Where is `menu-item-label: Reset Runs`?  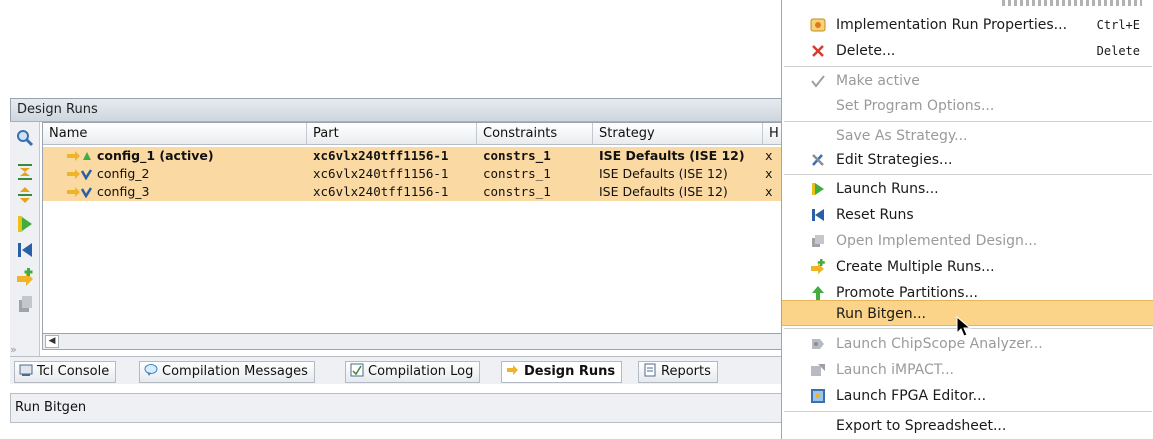
menu-item-label: Reset Runs is located at coordinates (875, 215).